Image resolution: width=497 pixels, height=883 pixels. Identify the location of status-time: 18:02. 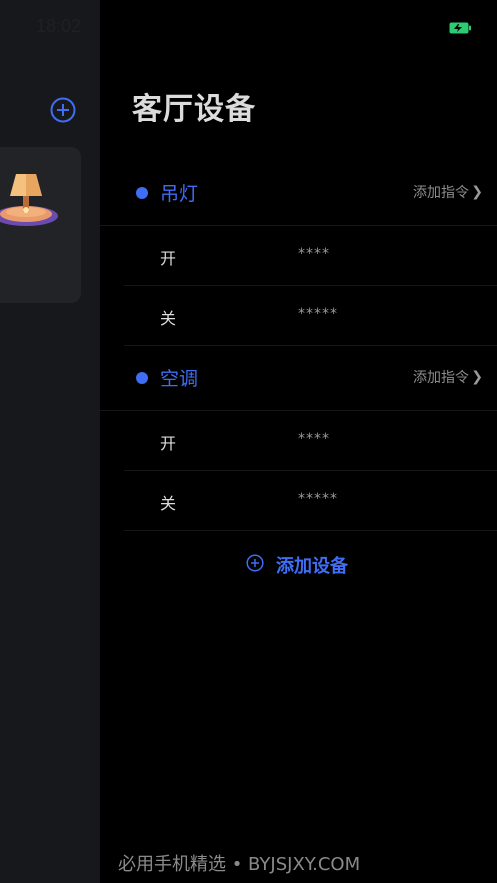
(59, 26).